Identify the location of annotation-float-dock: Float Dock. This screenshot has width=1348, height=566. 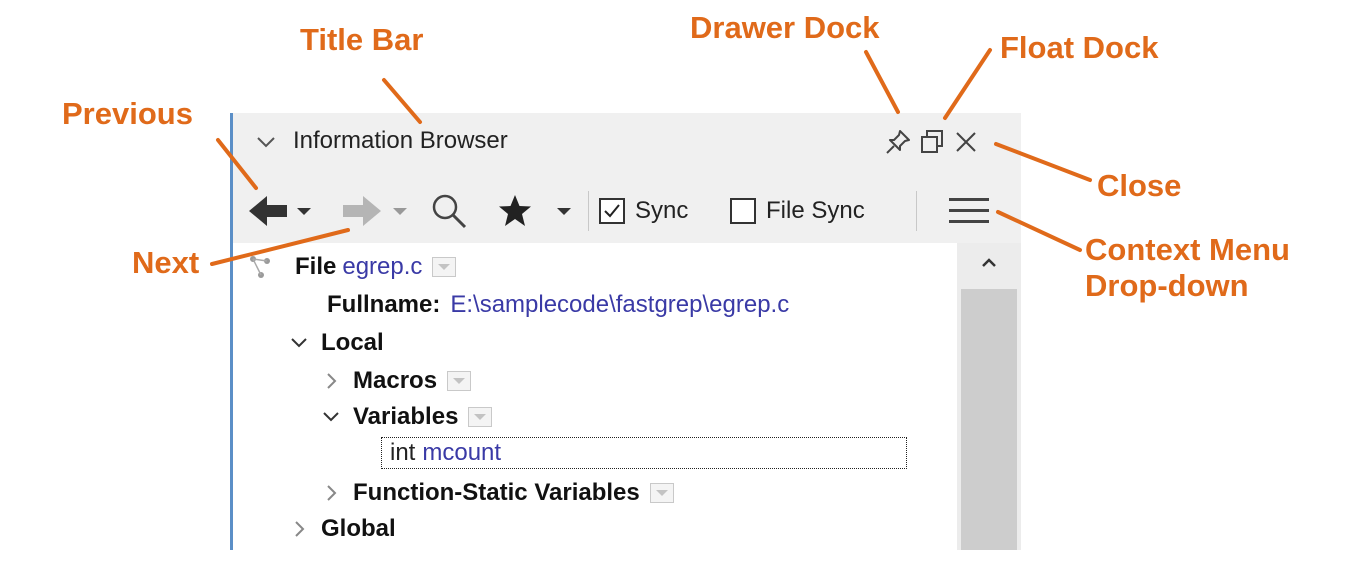
(1079, 47).